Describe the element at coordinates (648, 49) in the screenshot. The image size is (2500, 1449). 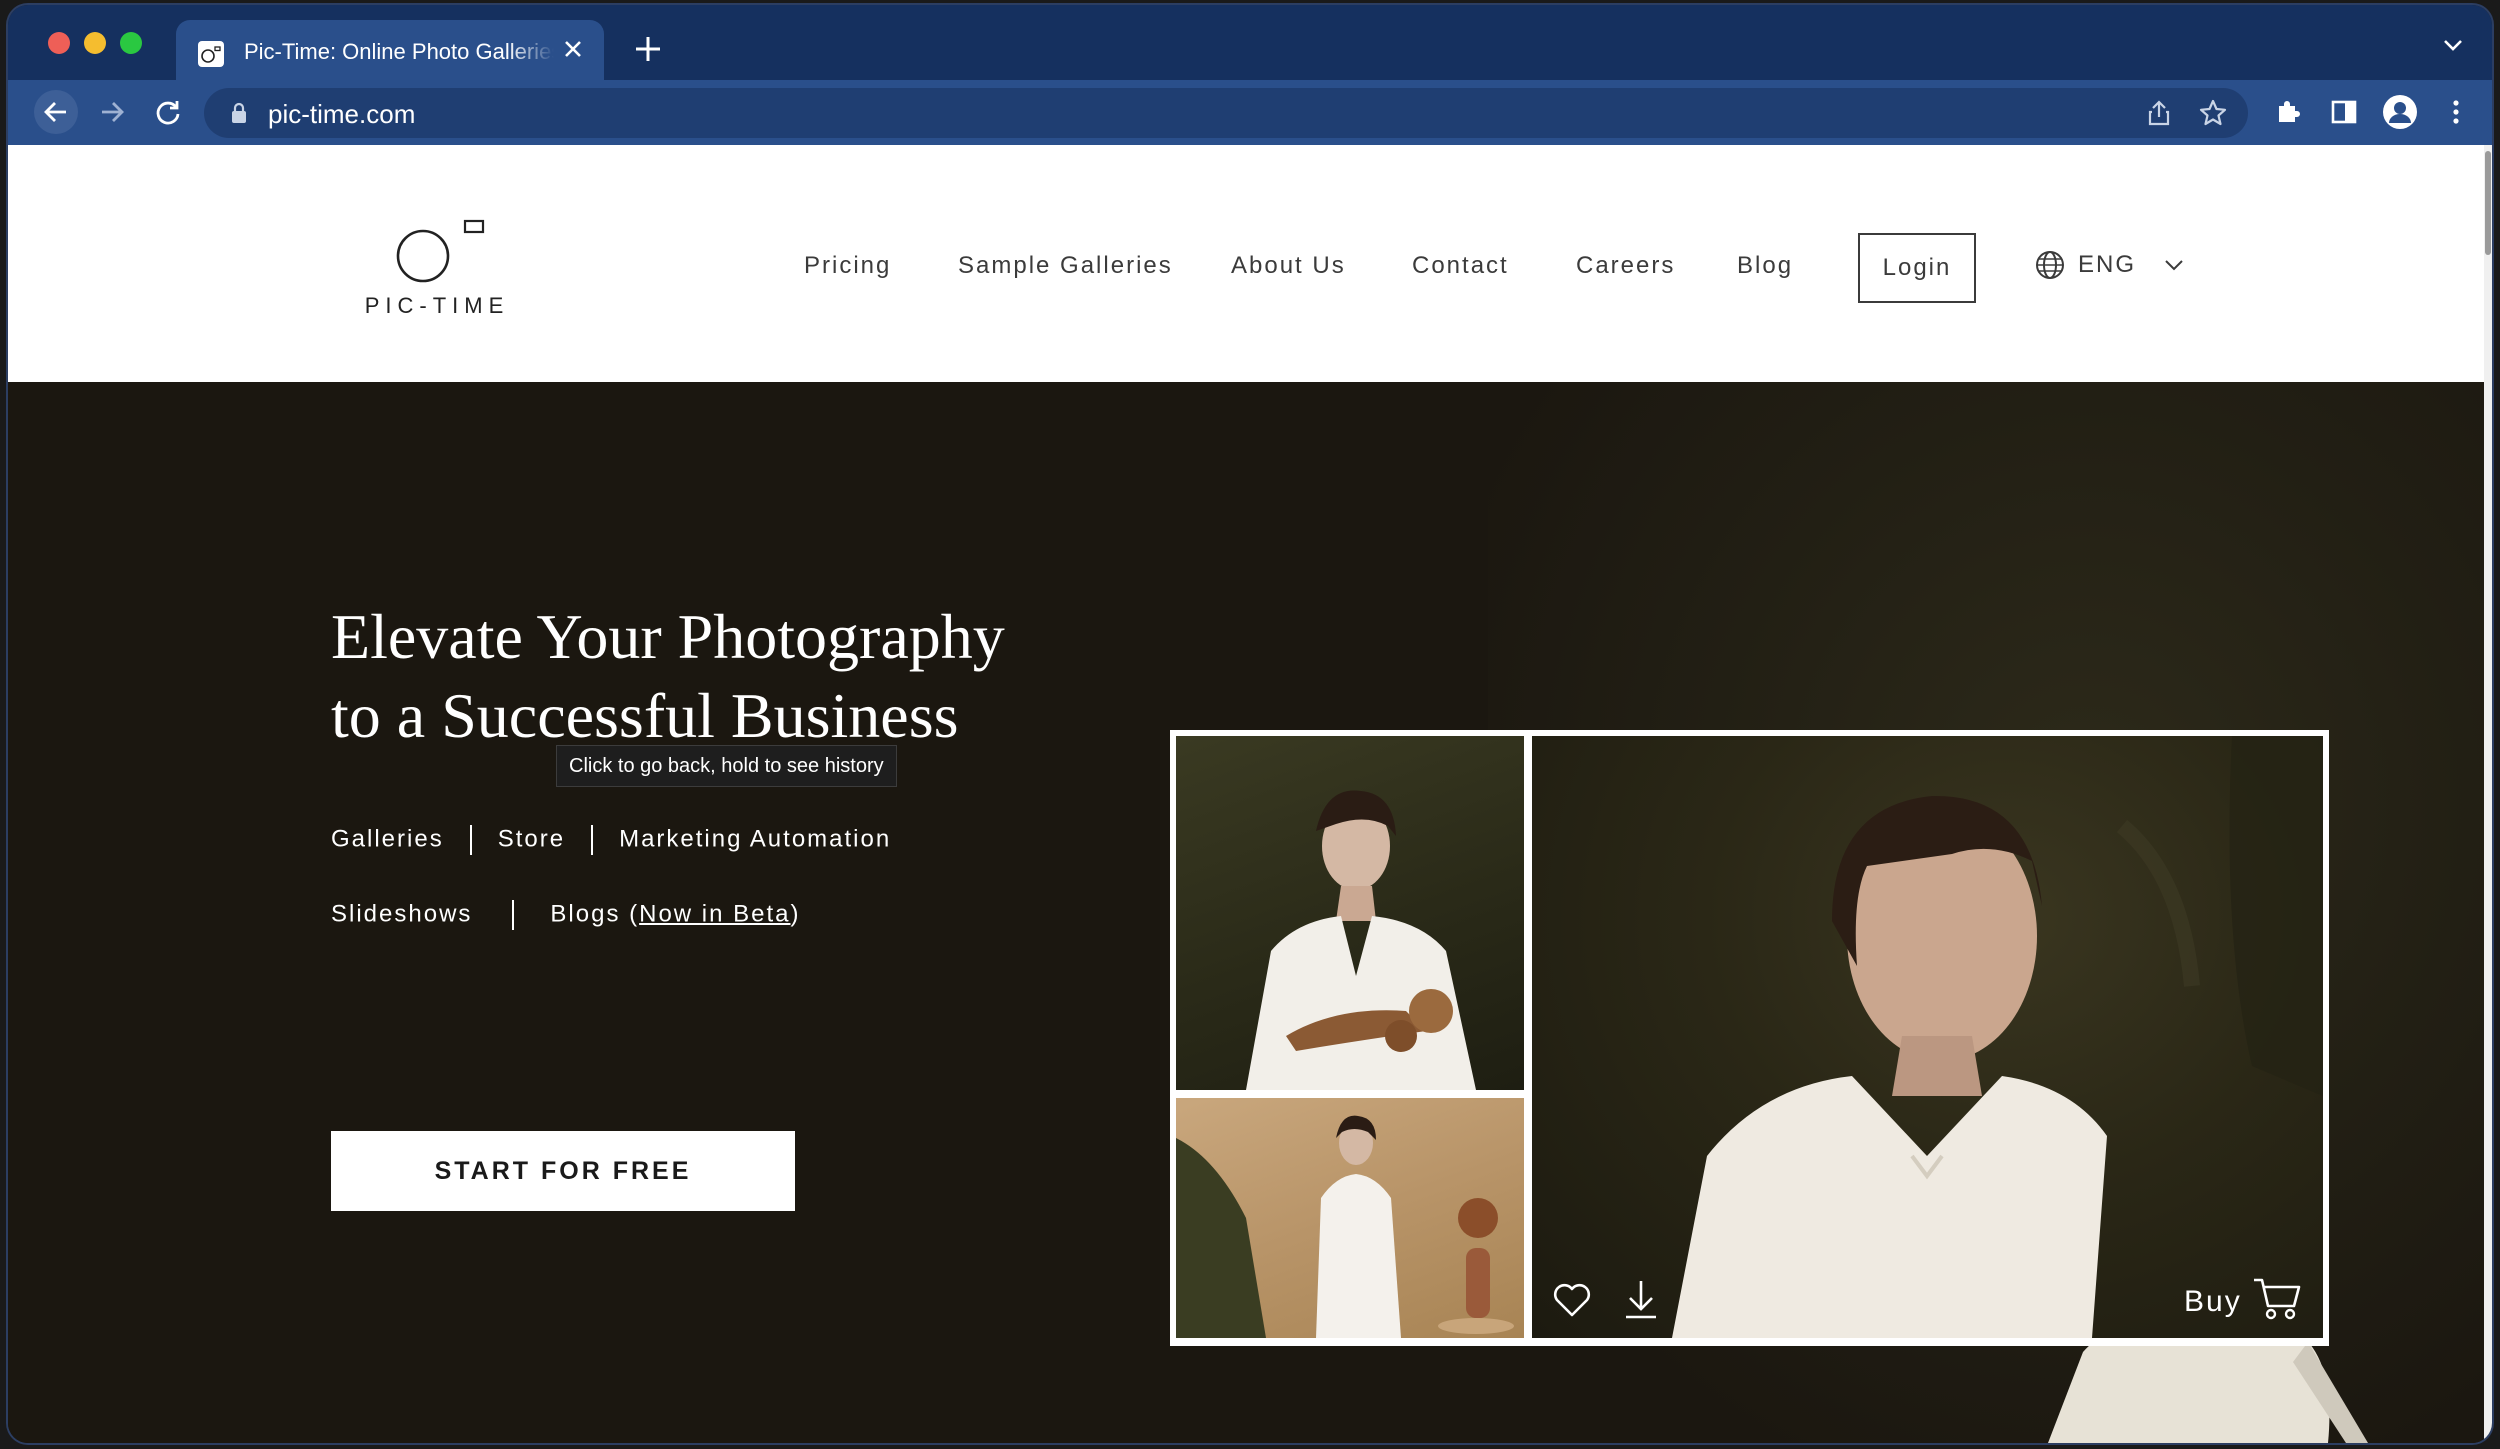
I see `new-tab-button` at that location.